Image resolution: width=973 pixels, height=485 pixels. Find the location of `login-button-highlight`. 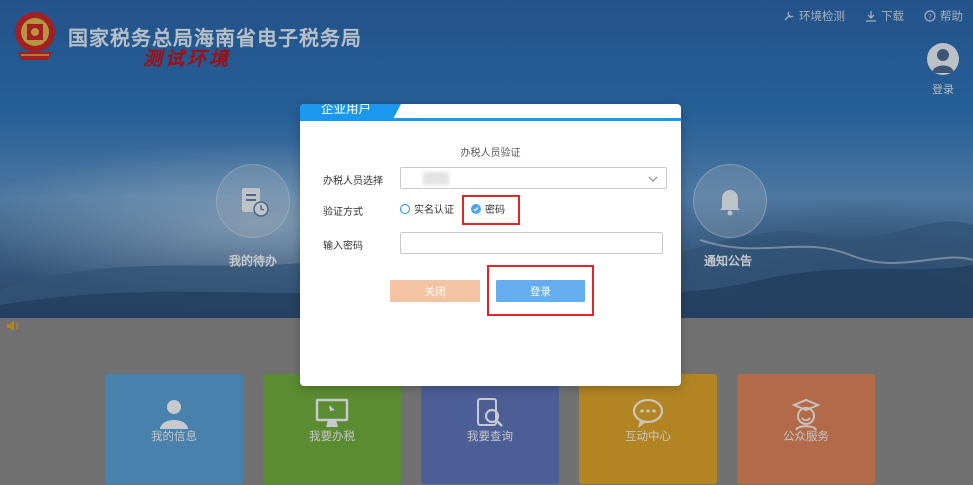

login-button-highlight is located at coordinates (540, 290).